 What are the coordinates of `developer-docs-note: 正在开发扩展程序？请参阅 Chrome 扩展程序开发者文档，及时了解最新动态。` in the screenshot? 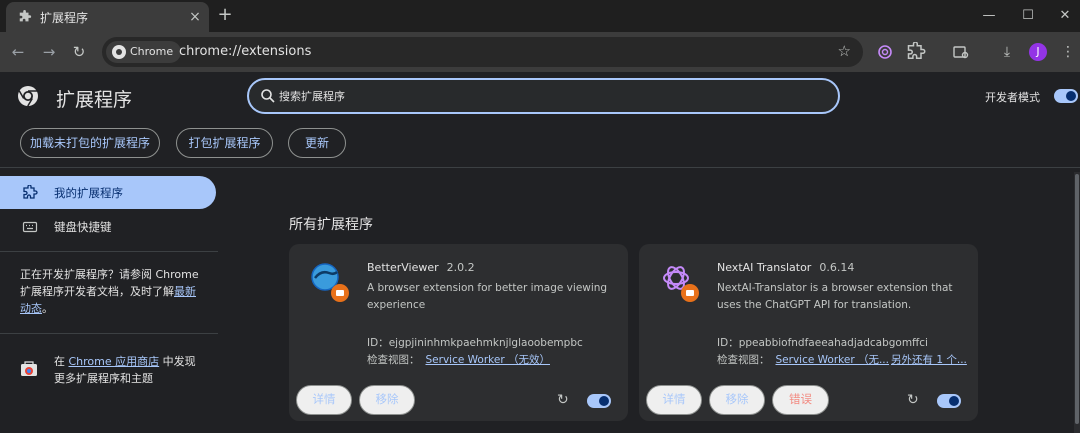 It's located at (110, 291).